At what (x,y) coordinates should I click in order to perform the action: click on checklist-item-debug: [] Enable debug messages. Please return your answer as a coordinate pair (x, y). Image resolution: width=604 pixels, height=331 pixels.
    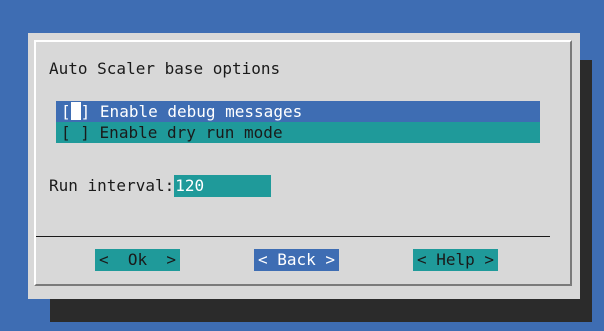
    Looking at the image, I should click on (298, 111).